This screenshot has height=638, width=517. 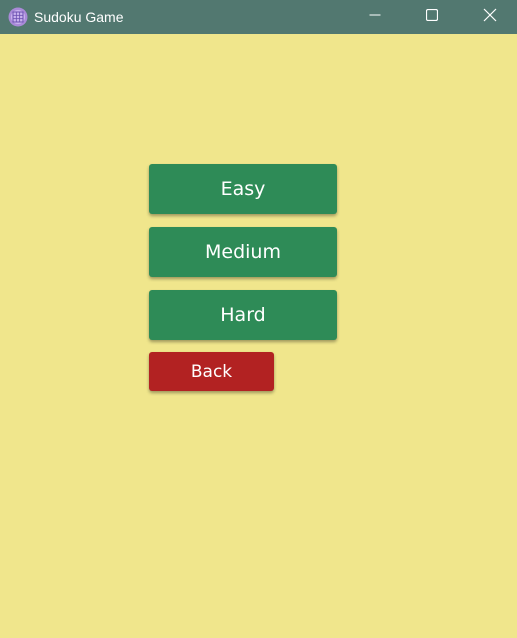 I want to click on sudoku-grid-icon, so click(x=18, y=17).